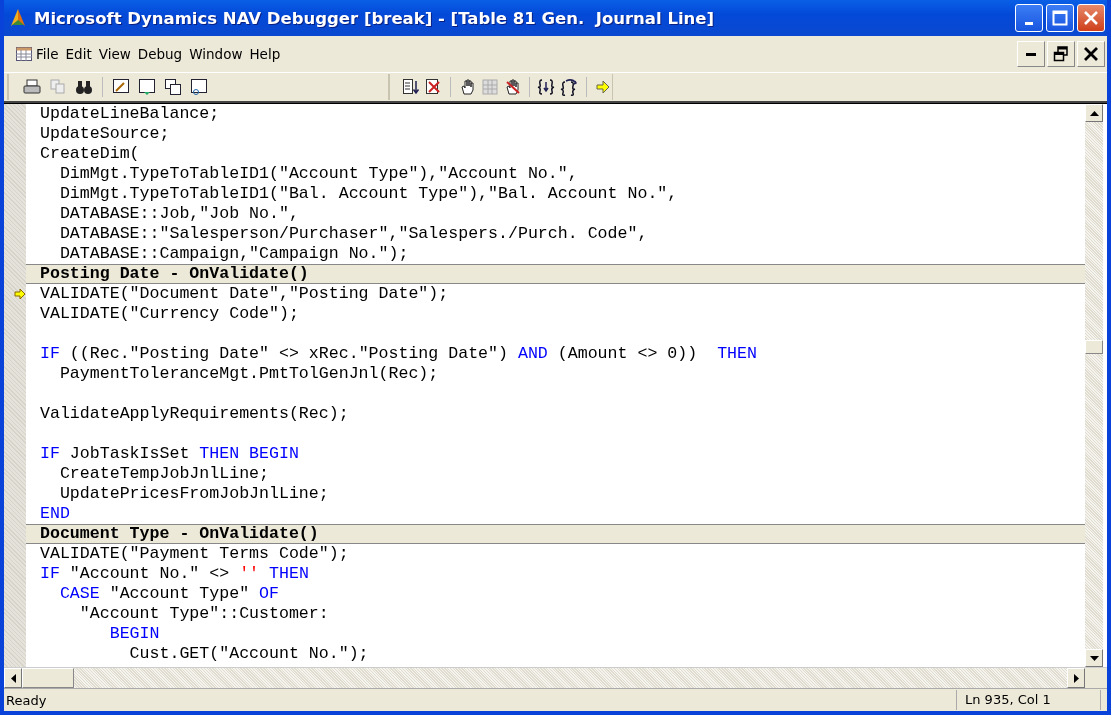 The width and height of the screenshot is (1111, 715). Describe the element at coordinates (173, 87) in the screenshot. I see `windows-icon` at that location.